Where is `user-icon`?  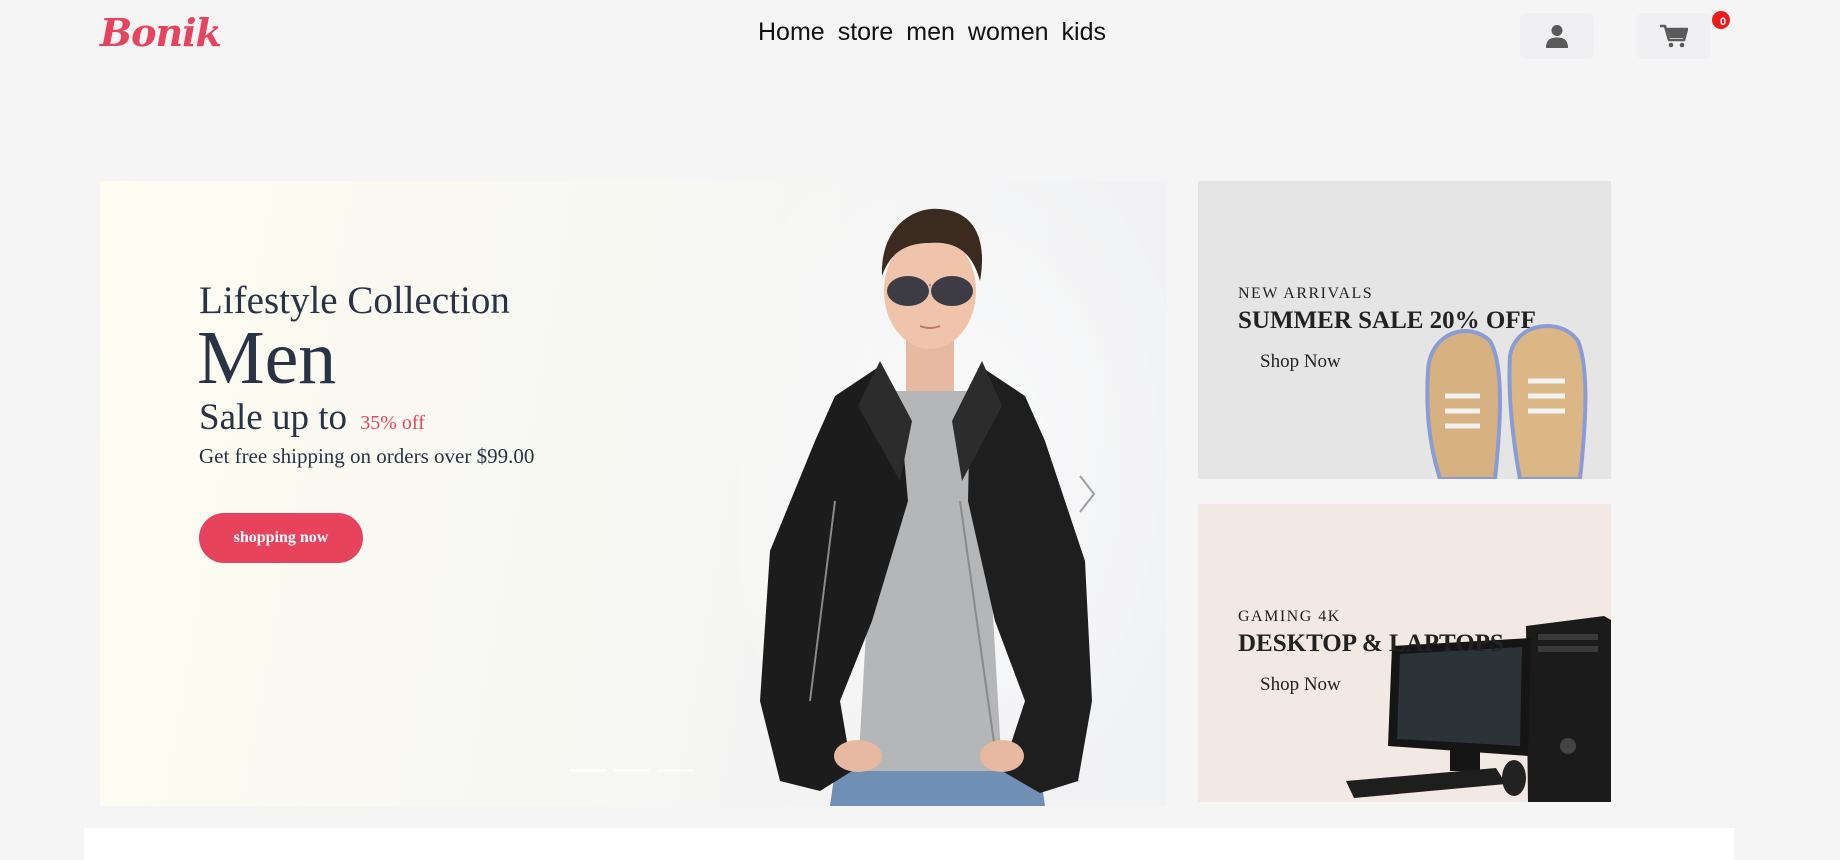 user-icon is located at coordinates (1557, 36).